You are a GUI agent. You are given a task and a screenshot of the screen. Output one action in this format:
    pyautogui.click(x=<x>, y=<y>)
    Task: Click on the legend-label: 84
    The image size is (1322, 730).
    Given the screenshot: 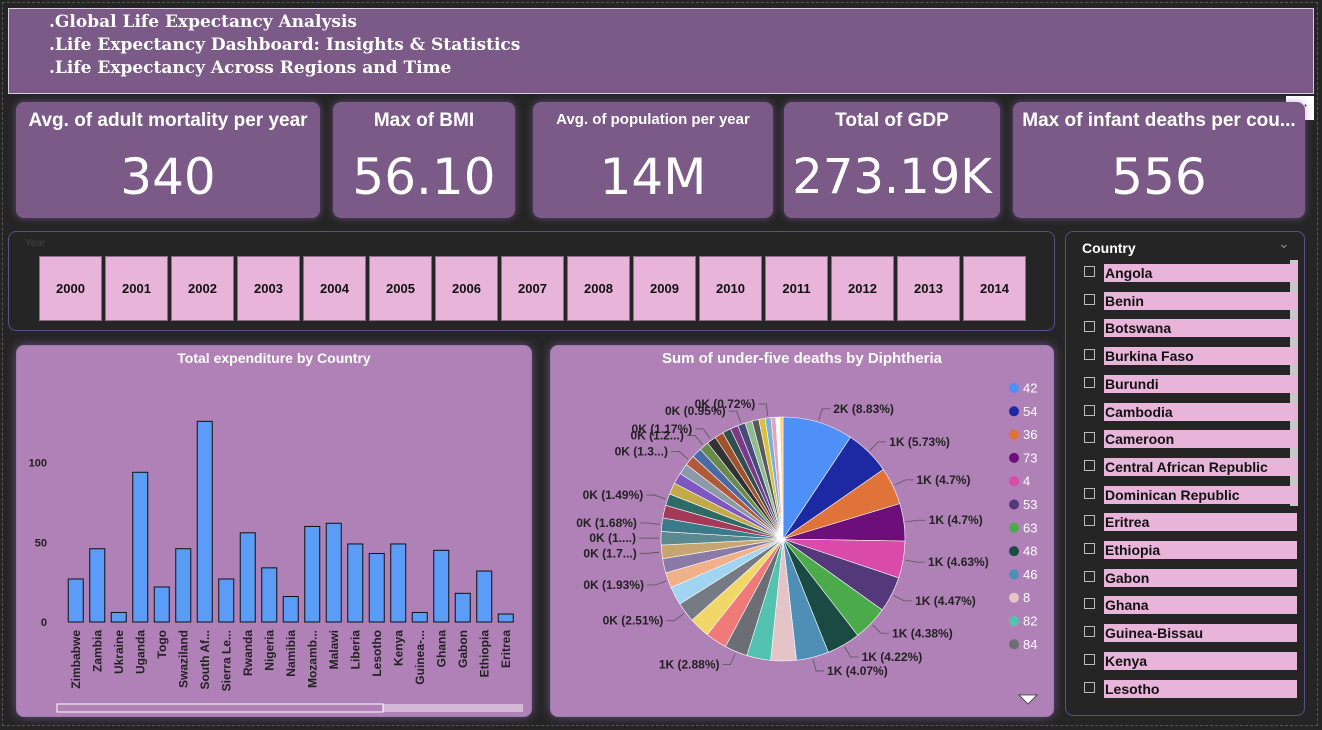 What is the action you would take?
    pyautogui.click(x=1030, y=644)
    